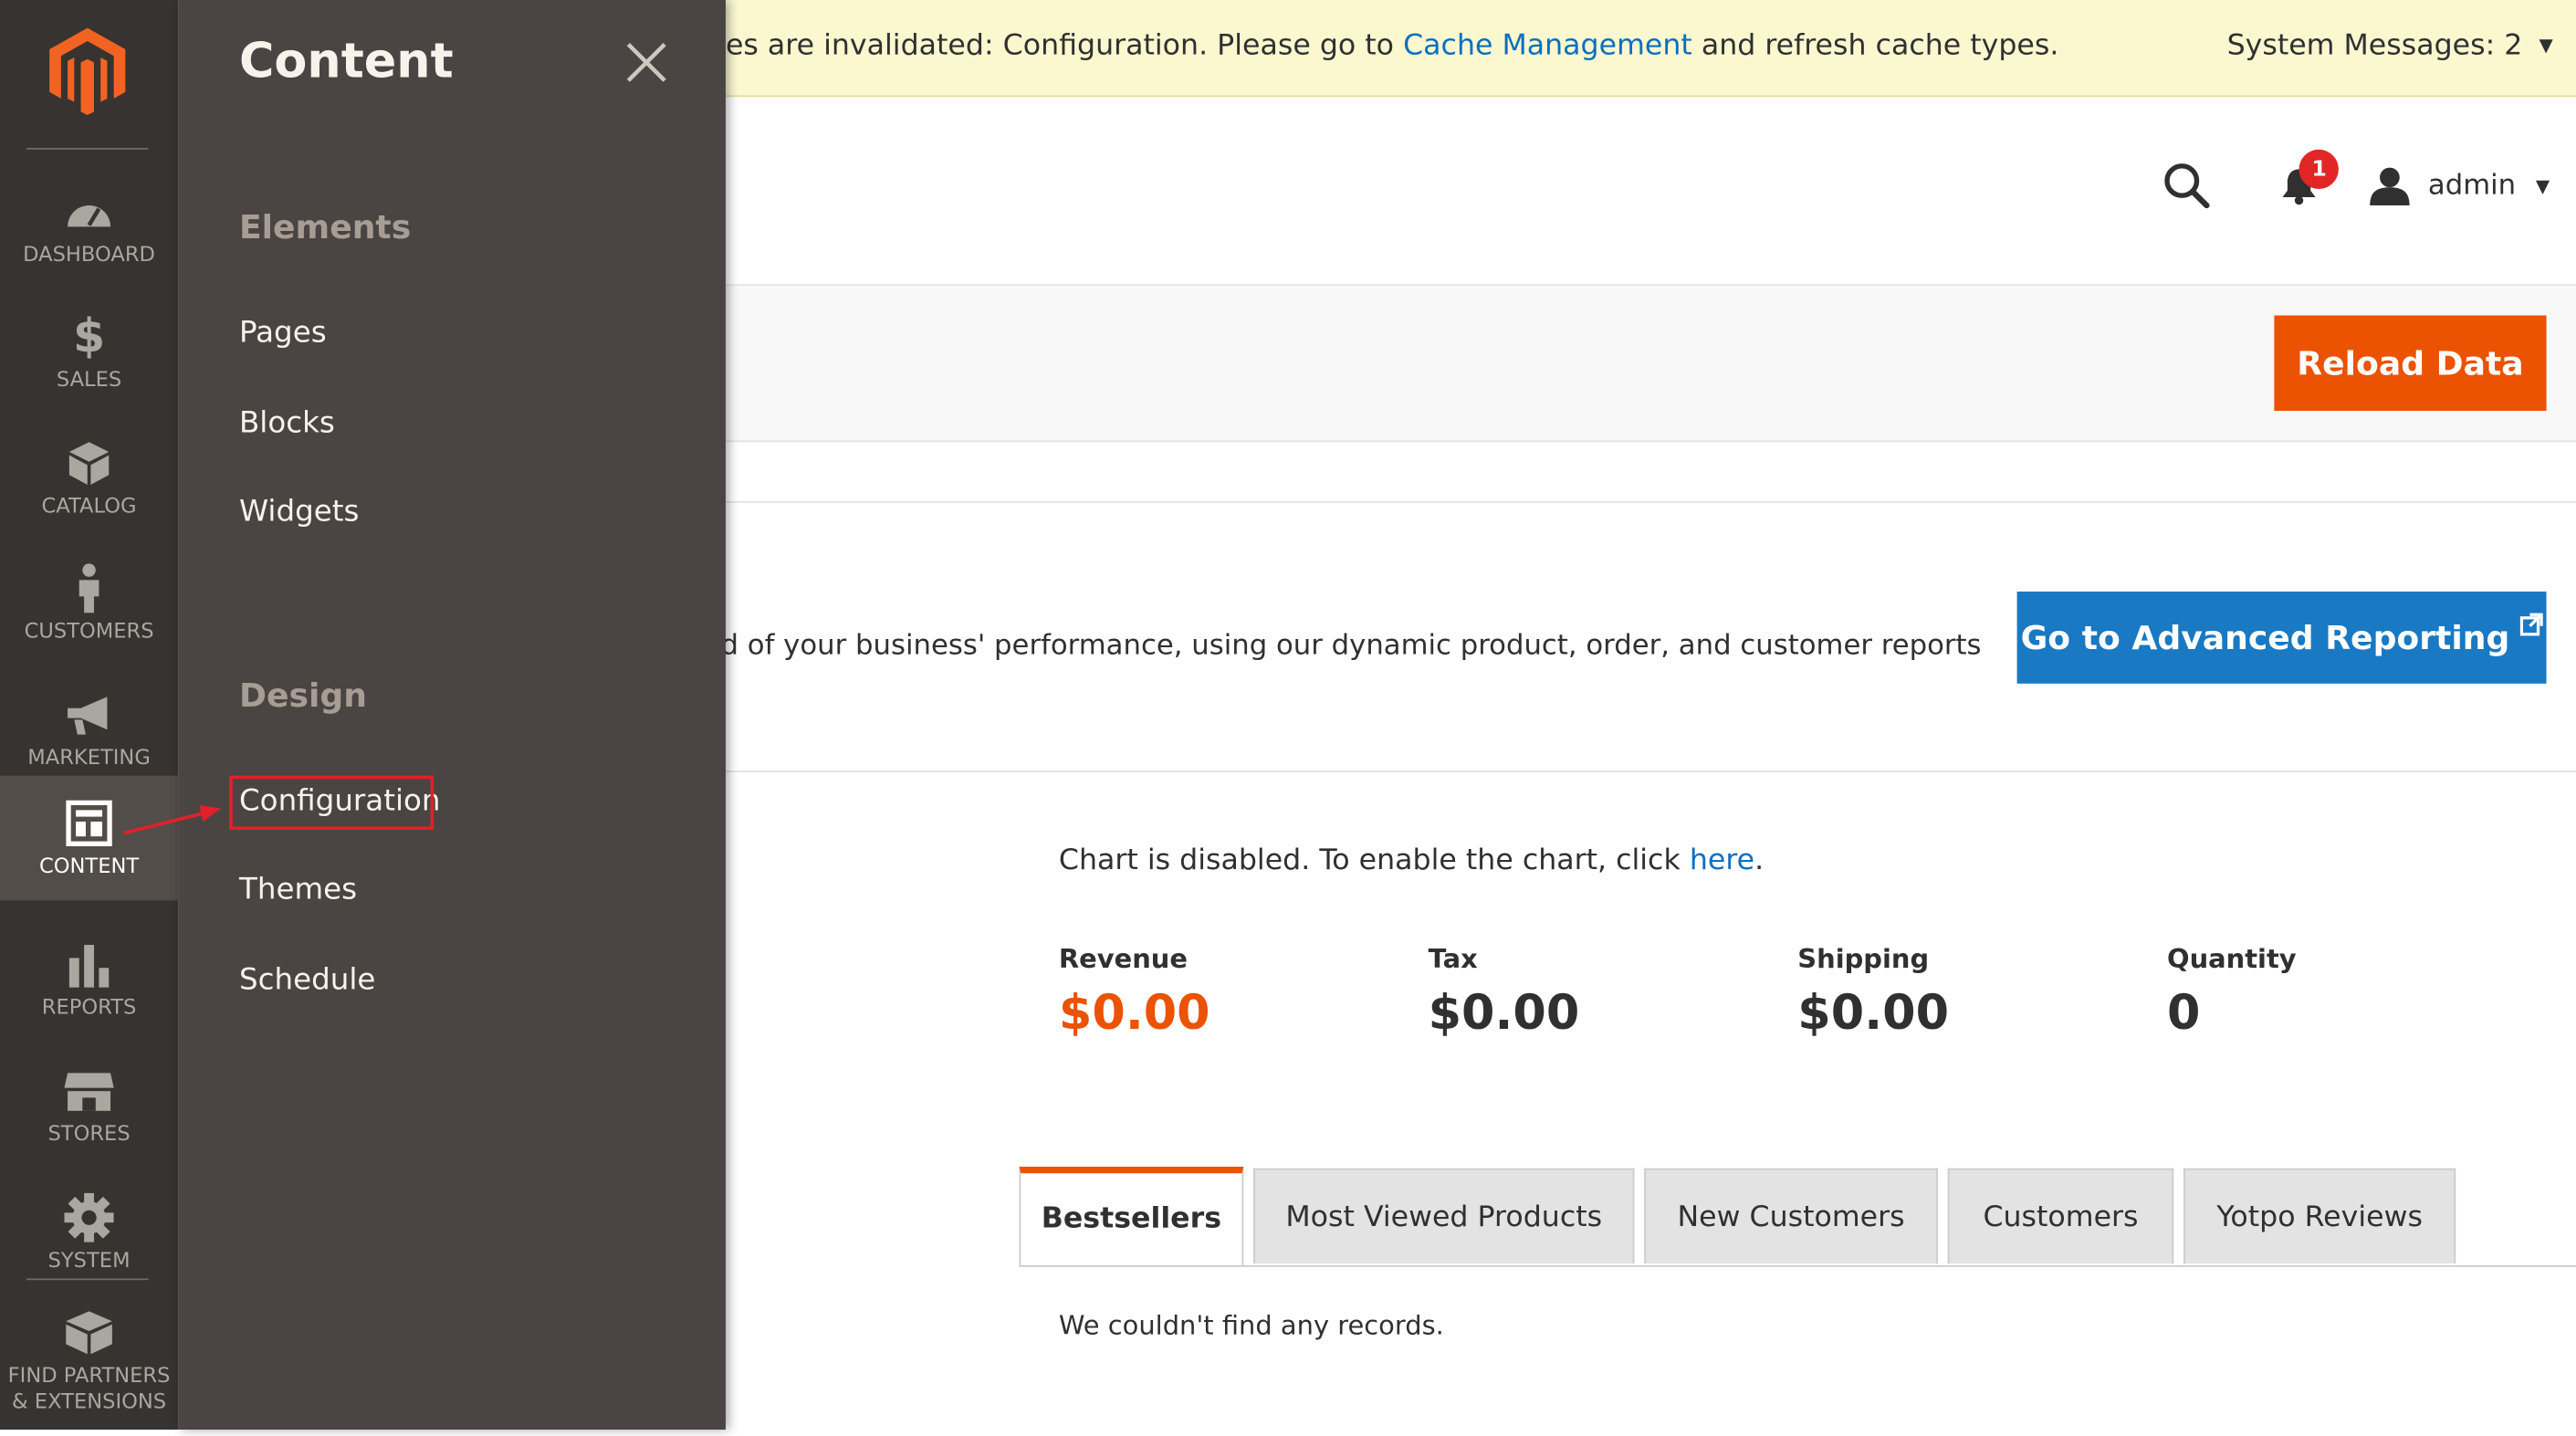  What do you see at coordinates (89, 462) in the screenshot?
I see `cube-icon` at bounding box center [89, 462].